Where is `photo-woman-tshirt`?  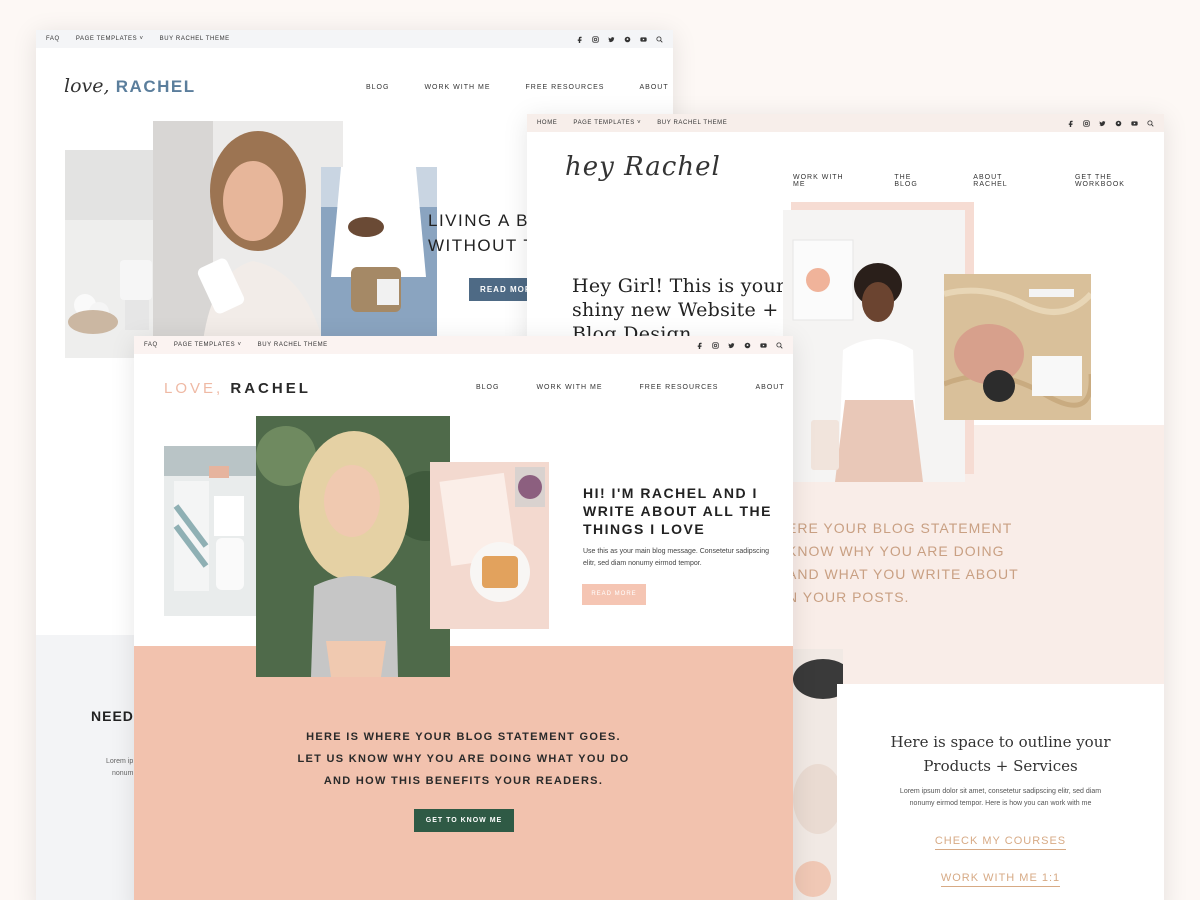
photo-woman-tshirt is located at coordinates (874, 346).